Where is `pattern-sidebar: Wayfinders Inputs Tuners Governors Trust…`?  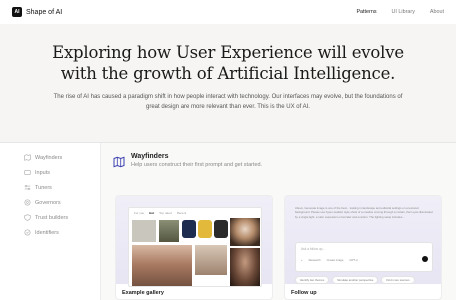
pattern-sidebar: Wayfinders Inputs Tuners Governors Trust… is located at coordinates (64, 195).